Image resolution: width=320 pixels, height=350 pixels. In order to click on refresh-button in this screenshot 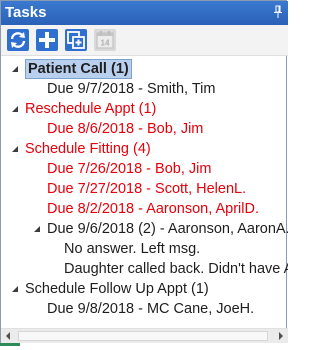, I will do `click(18, 40)`.